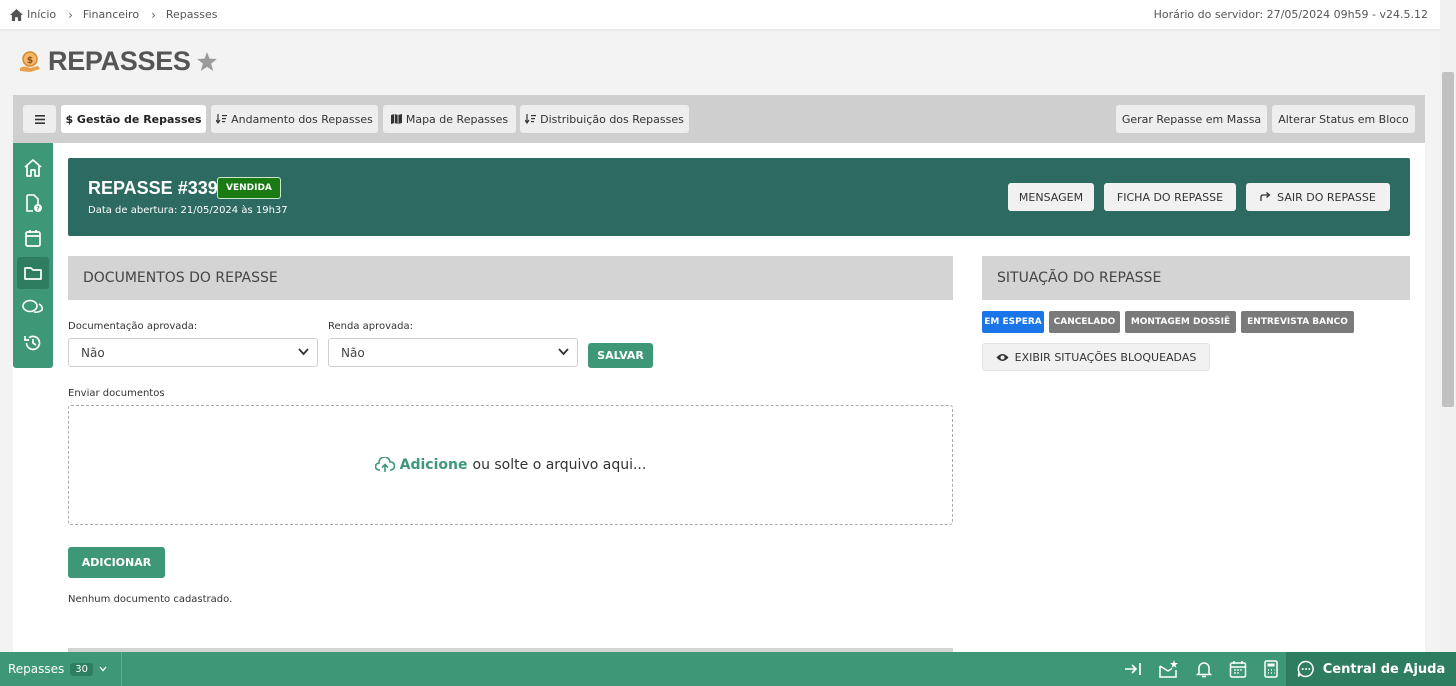  I want to click on doc-approved-value: Não, so click(93, 352).